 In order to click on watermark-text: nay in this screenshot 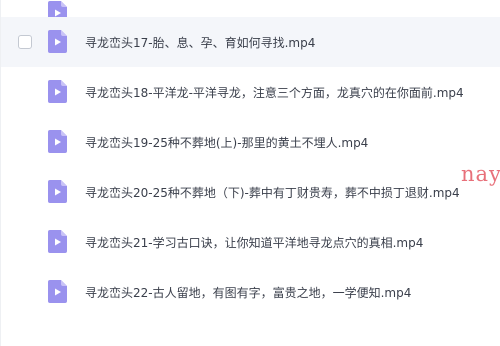, I will do `click(480, 174)`.